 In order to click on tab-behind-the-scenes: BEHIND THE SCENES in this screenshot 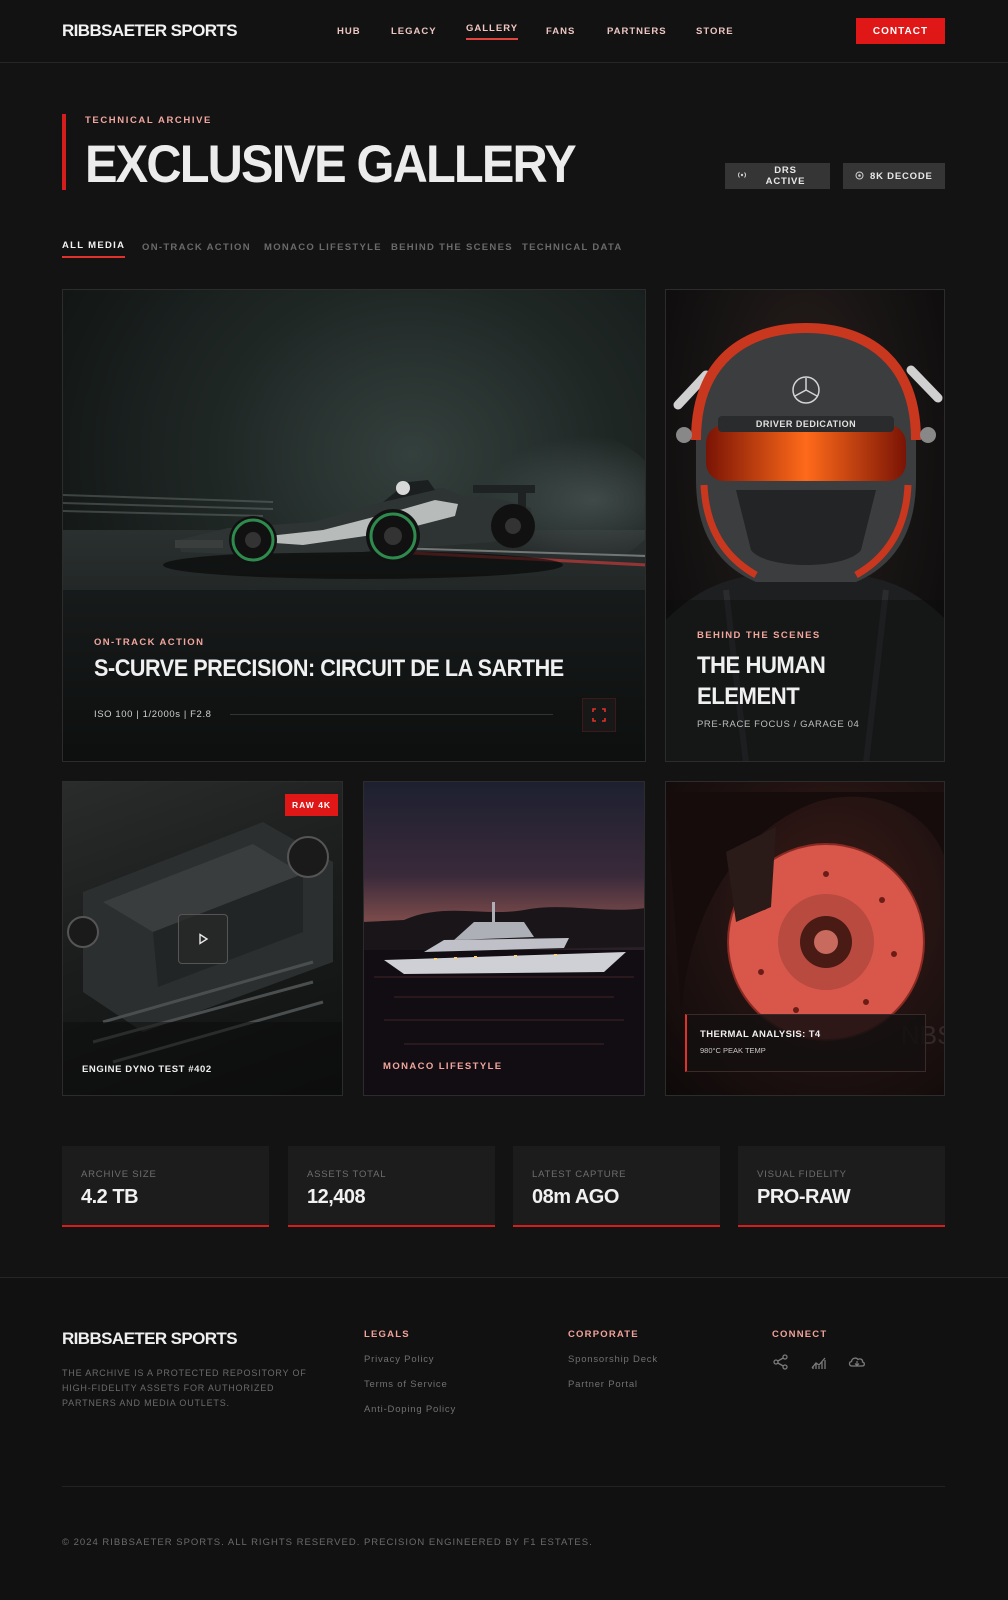, I will do `click(452, 247)`.